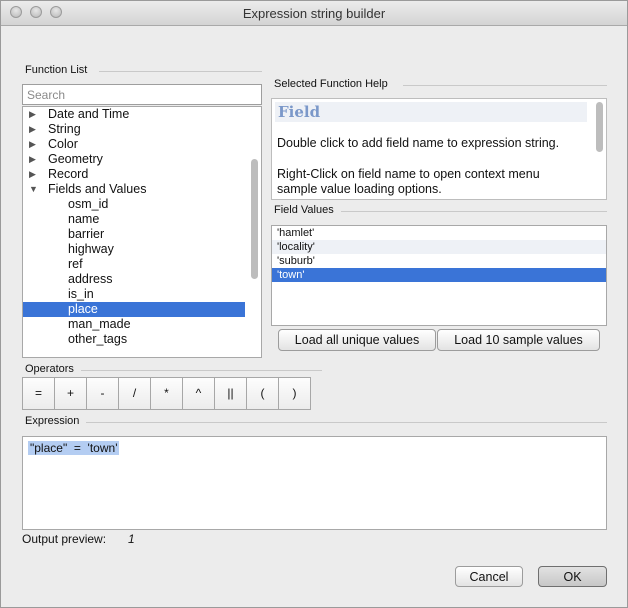 This screenshot has height=608, width=628. I want to click on function-search-input, so click(142, 94).